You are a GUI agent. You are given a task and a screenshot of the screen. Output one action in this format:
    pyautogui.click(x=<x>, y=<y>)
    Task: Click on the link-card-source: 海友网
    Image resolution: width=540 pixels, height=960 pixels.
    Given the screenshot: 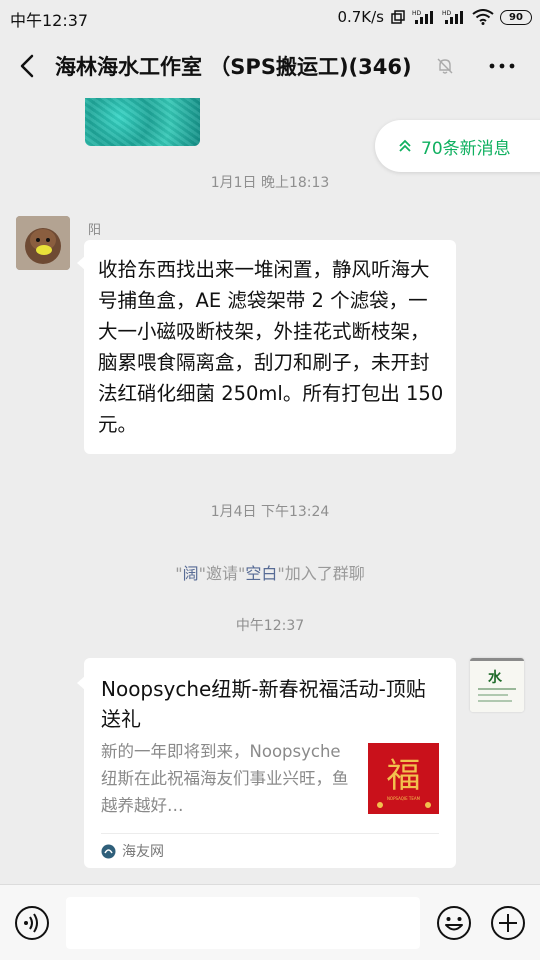 What is the action you would take?
    pyautogui.click(x=132, y=851)
    